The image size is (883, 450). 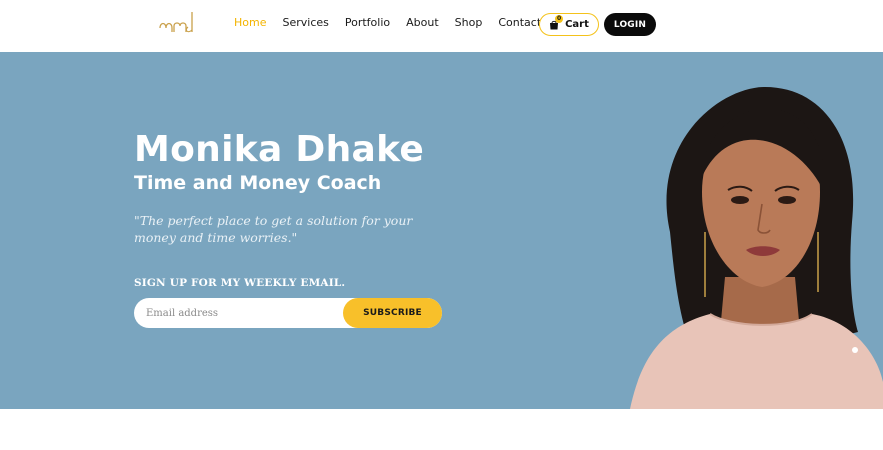 What do you see at coordinates (422, 23) in the screenshot?
I see `nav-about: About` at bounding box center [422, 23].